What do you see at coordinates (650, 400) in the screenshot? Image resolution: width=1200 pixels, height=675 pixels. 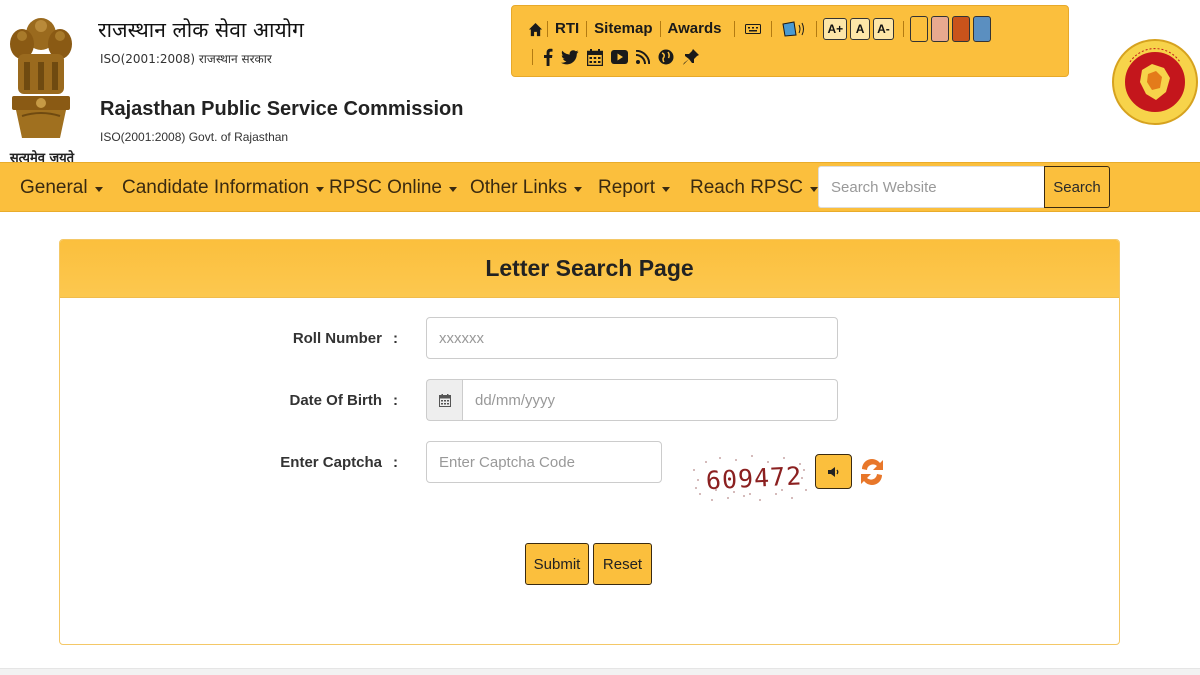 I see `dob-input` at bounding box center [650, 400].